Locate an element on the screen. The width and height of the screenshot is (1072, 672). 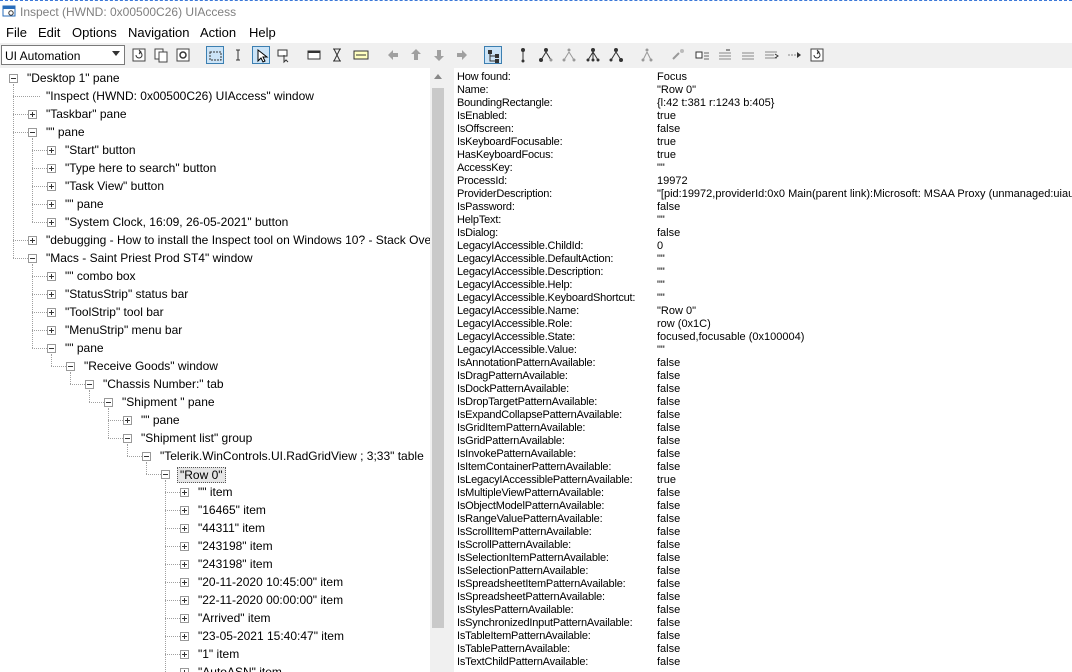
settings-button is located at coordinates (183, 55).